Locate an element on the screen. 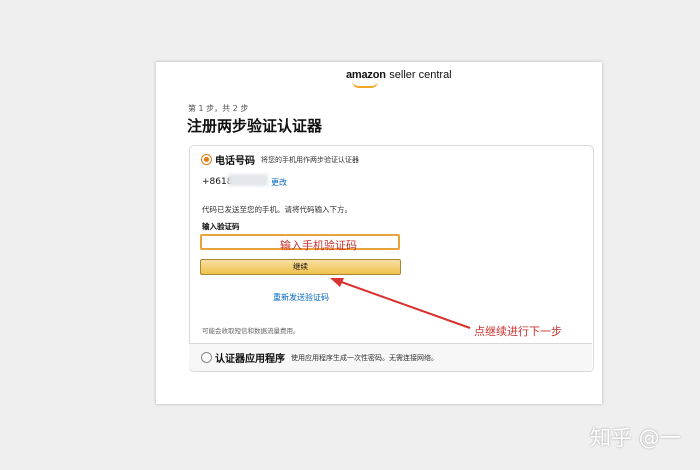 The width and height of the screenshot is (700, 470). arrow-head is located at coordinates (337, 282).